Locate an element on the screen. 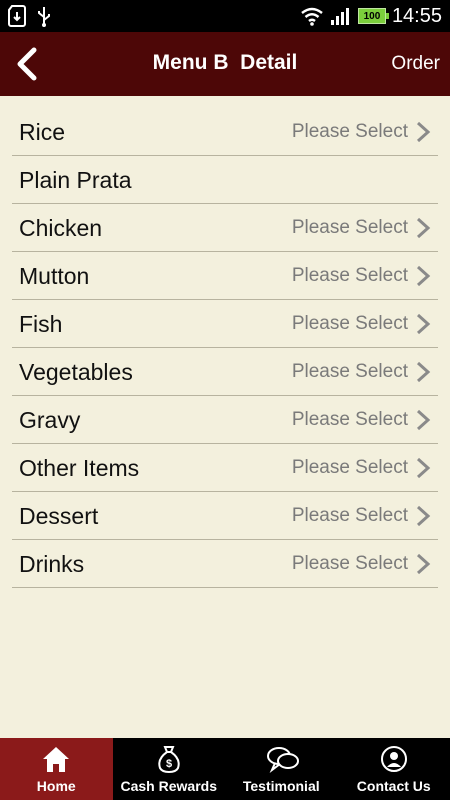 The height and width of the screenshot is (800, 450). tab-contact-us: Contact Us is located at coordinates (394, 769).